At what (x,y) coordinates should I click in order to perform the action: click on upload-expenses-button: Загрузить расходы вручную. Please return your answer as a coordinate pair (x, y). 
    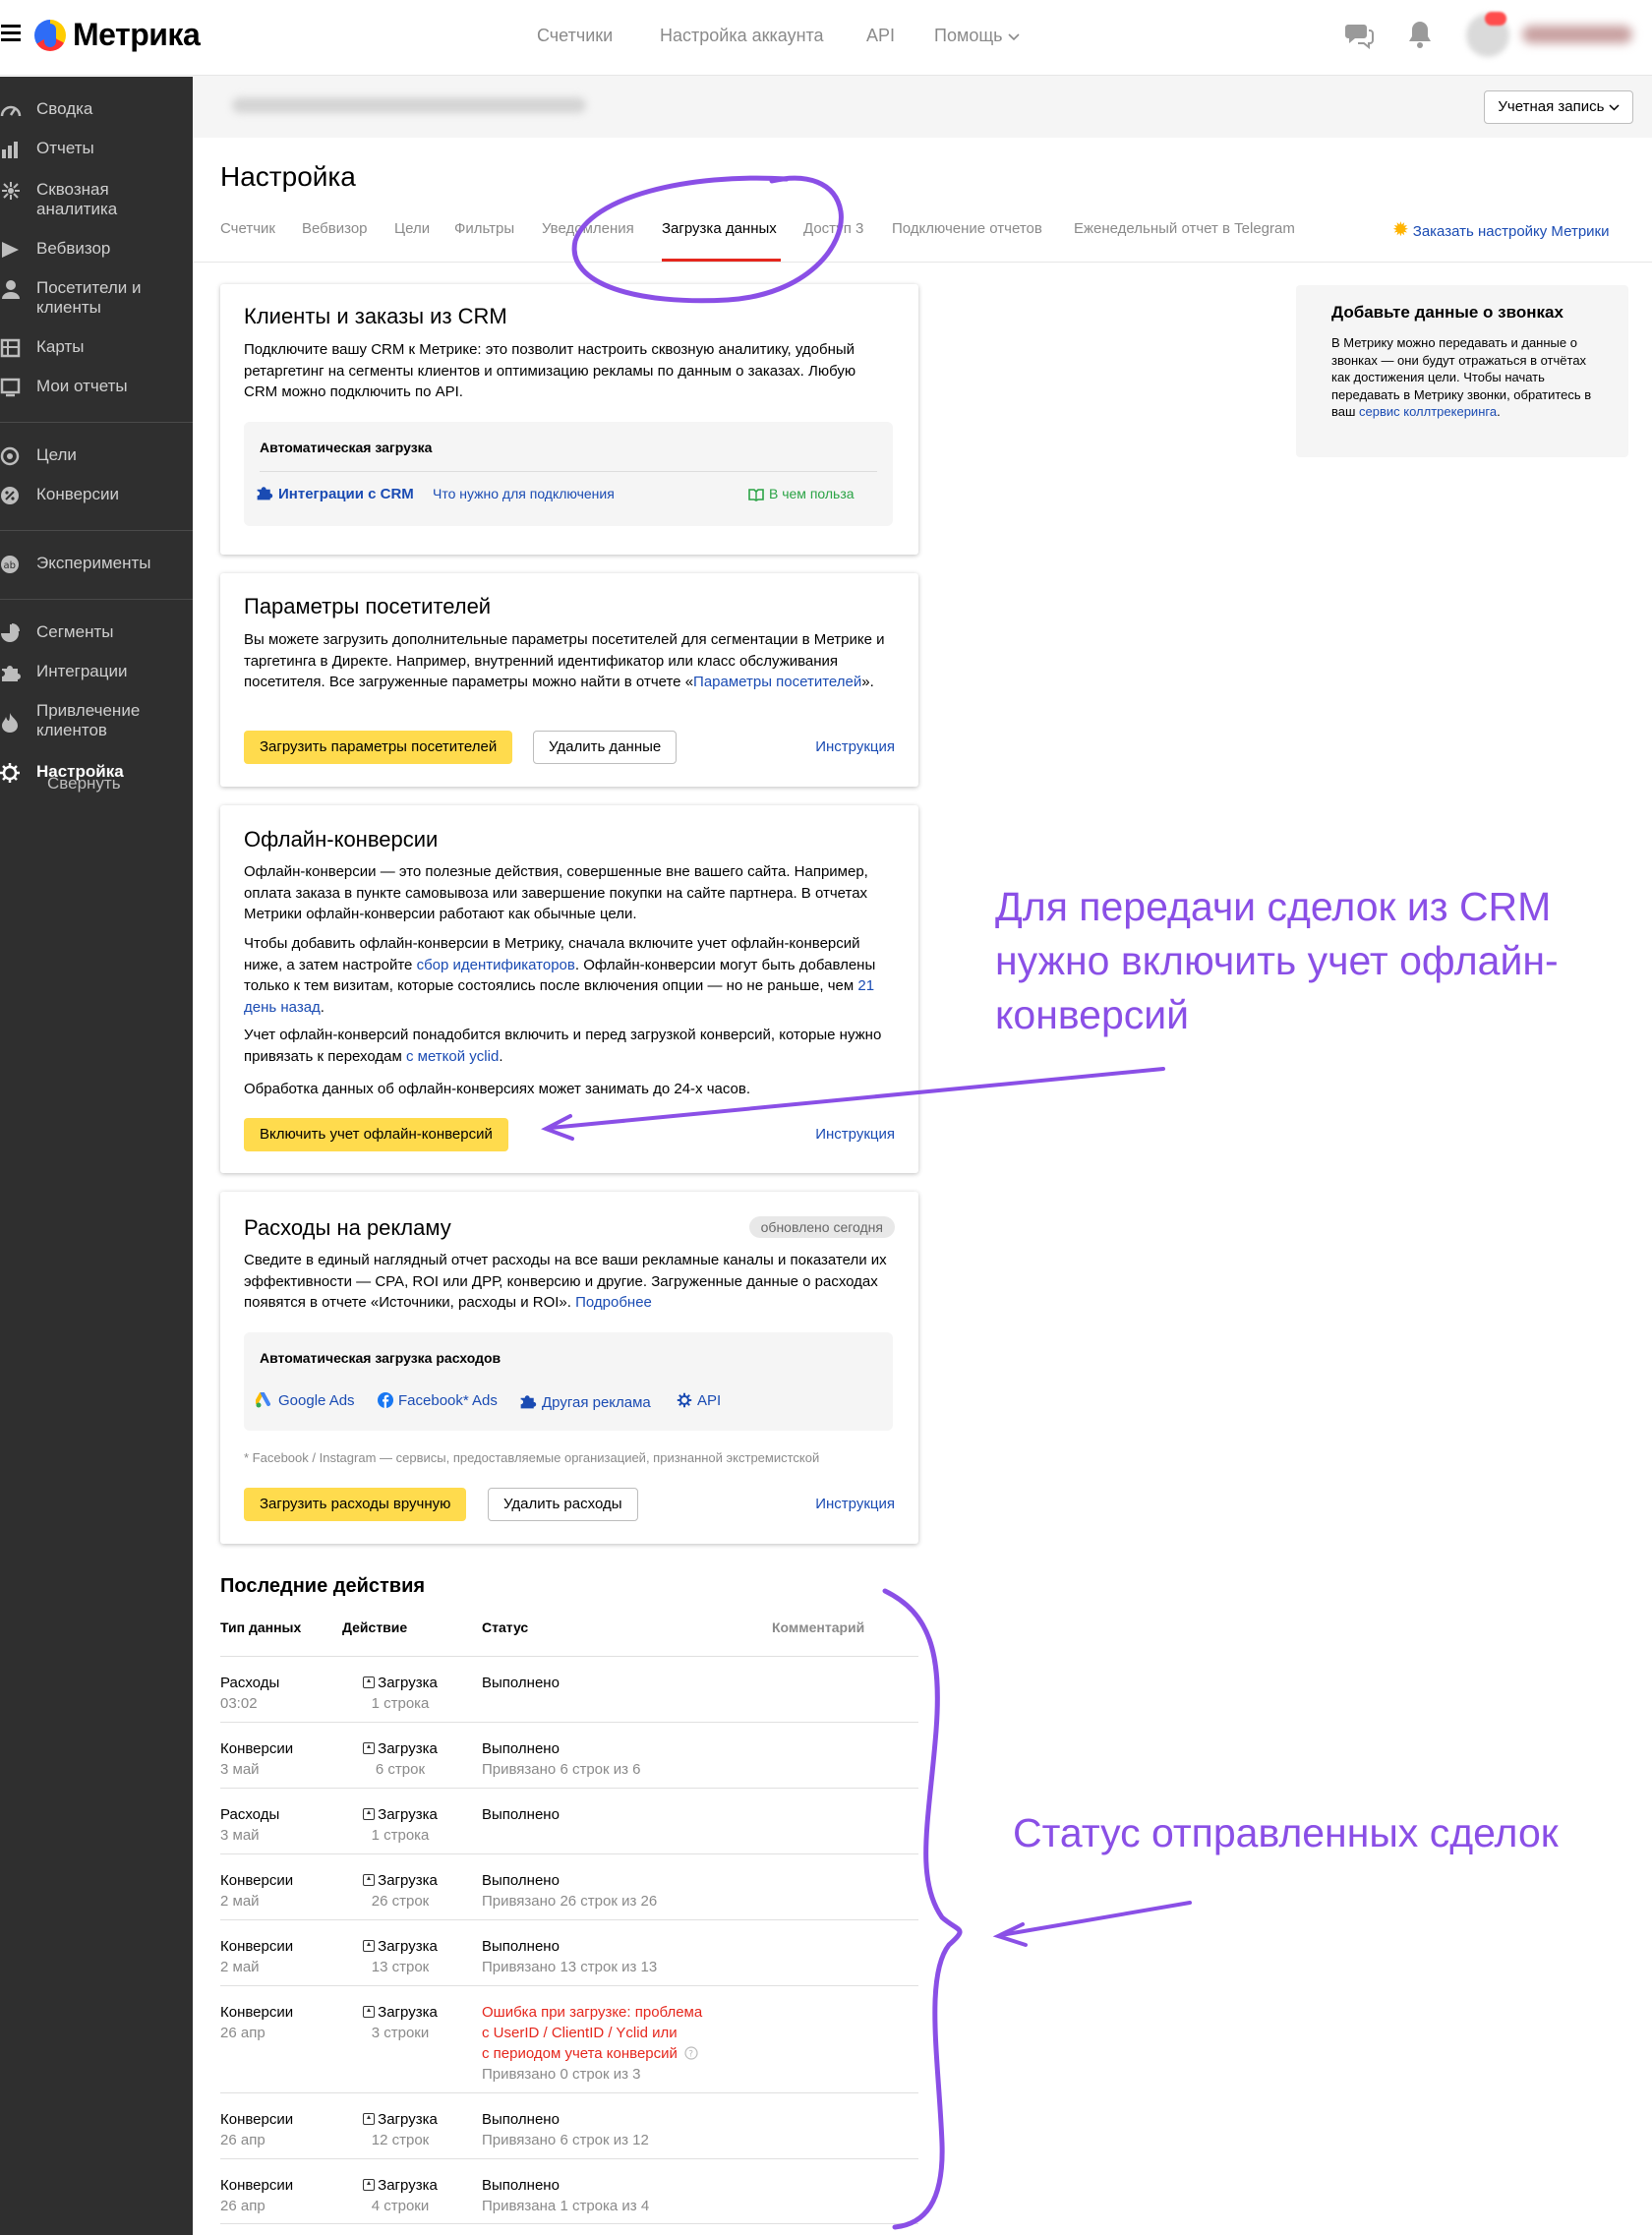
    Looking at the image, I should click on (355, 1504).